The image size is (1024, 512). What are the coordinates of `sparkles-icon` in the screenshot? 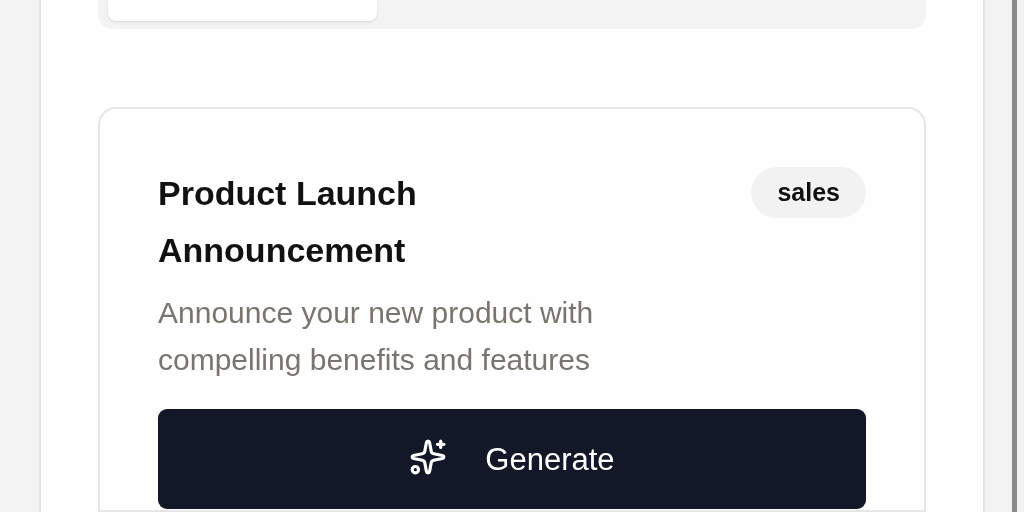 It's located at (428, 457).